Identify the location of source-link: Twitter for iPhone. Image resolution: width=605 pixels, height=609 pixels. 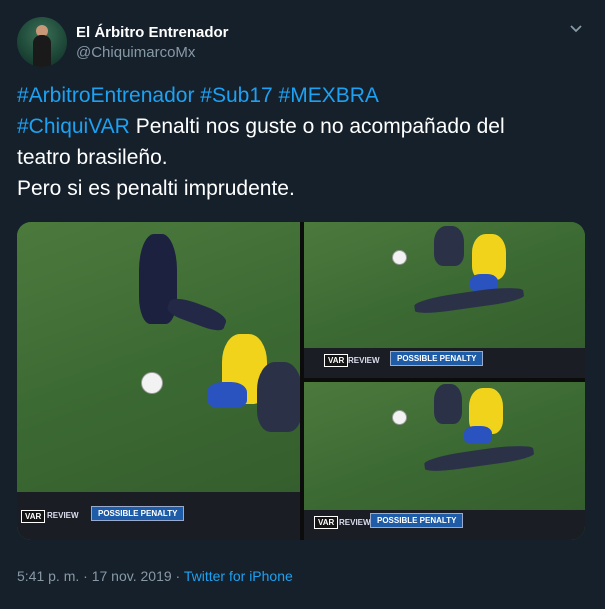
(238, 576).